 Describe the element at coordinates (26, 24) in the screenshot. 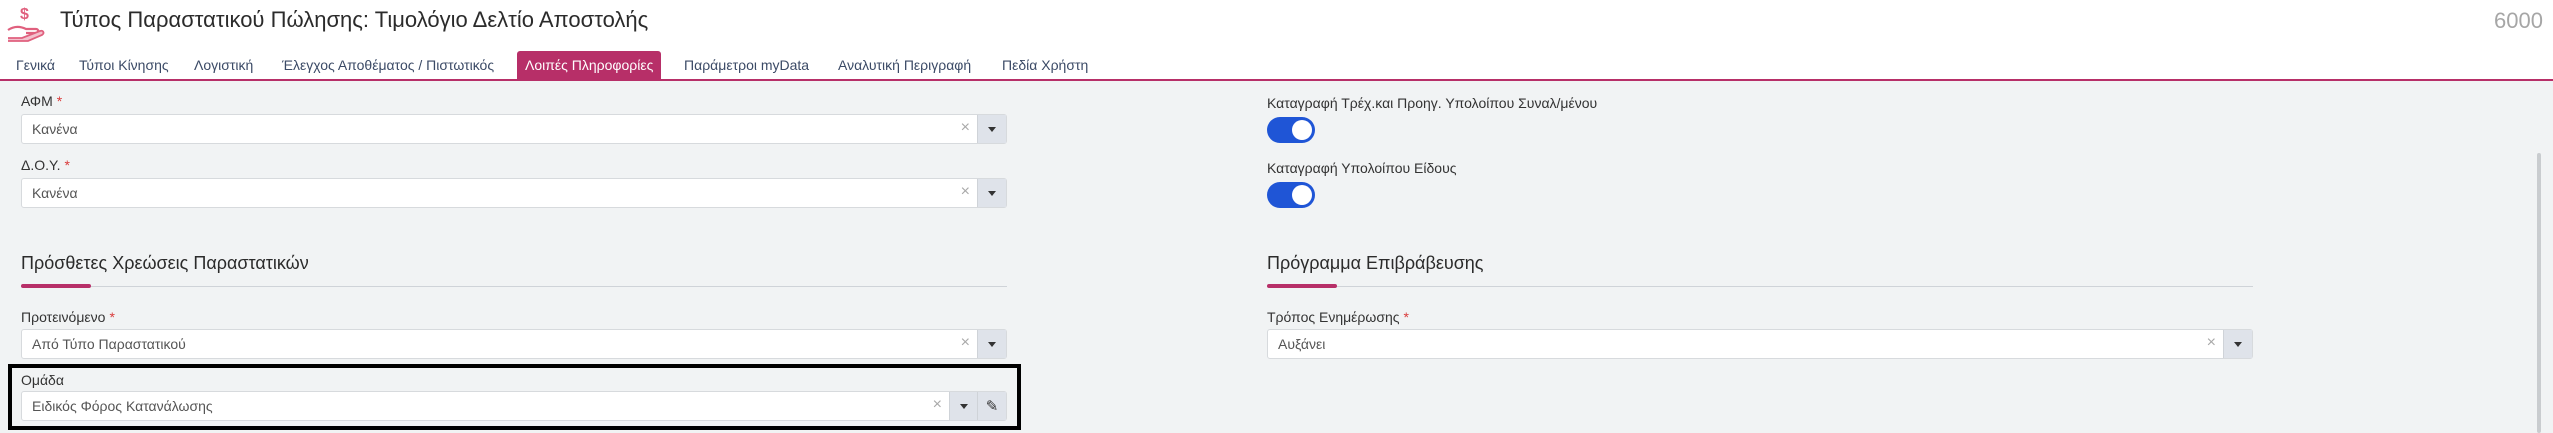

I see `money-hand-icon: $` at that location.